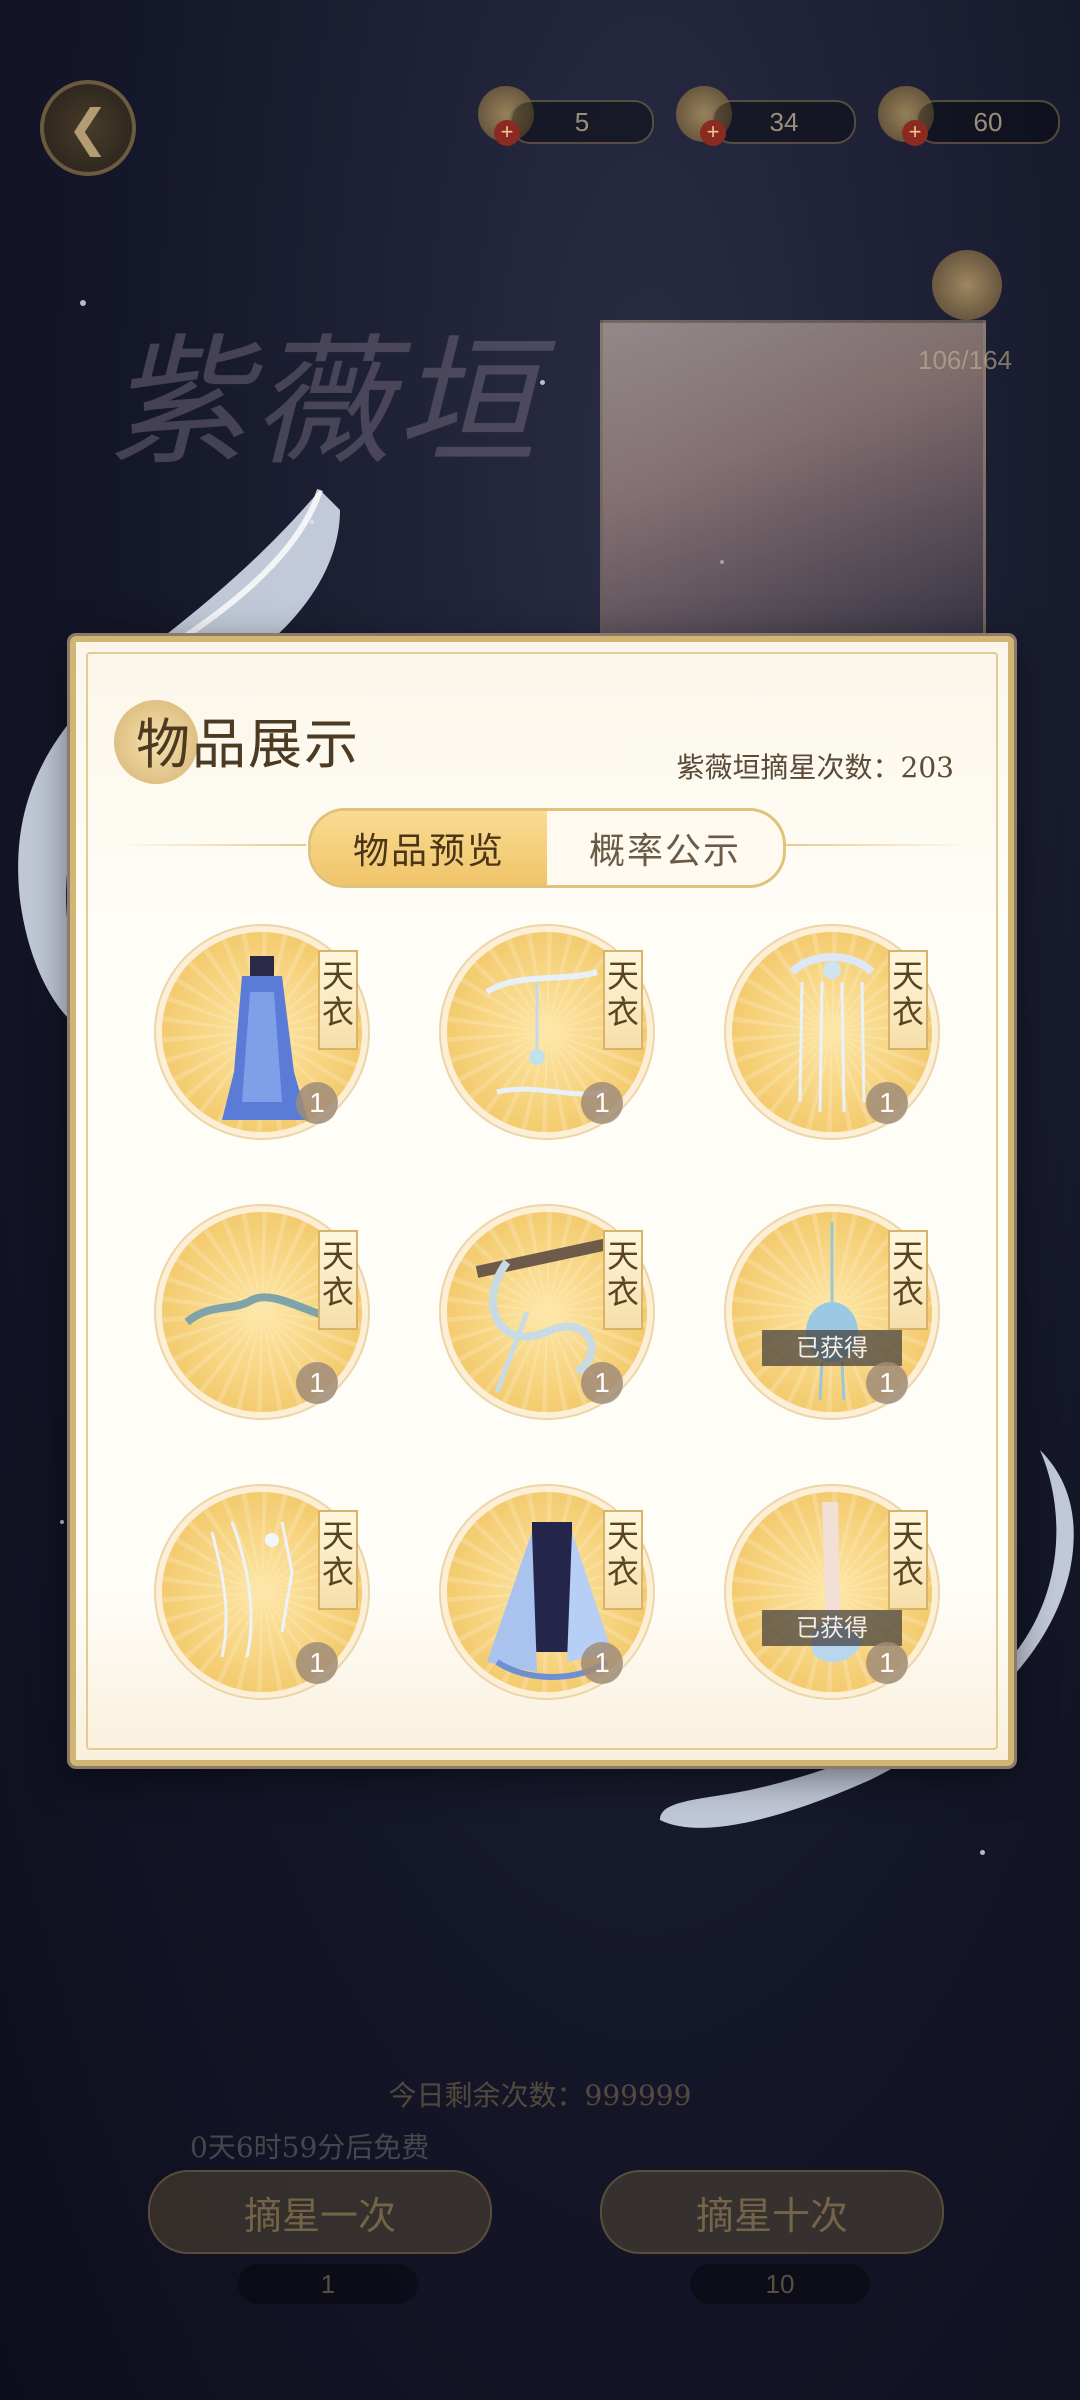 The height and width of the screenshot is (2400, 1080). What do you see at coordinates (547, 1032) in the screenshot?
I see `item-slot-2: 天衣 1` at bounding box center [547, 1032].